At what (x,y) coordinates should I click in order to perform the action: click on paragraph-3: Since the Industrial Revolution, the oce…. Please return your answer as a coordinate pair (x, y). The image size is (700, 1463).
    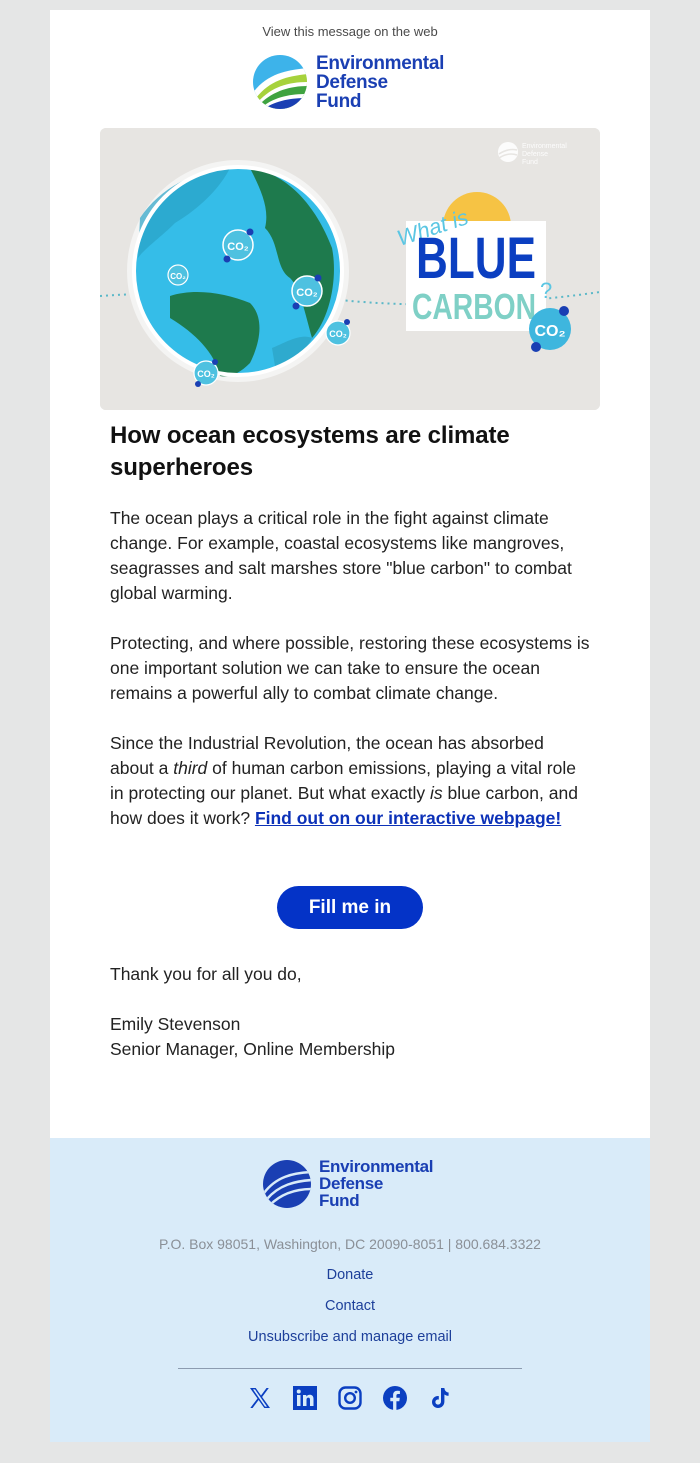
    Looking at the image, I should click on (350, 781).